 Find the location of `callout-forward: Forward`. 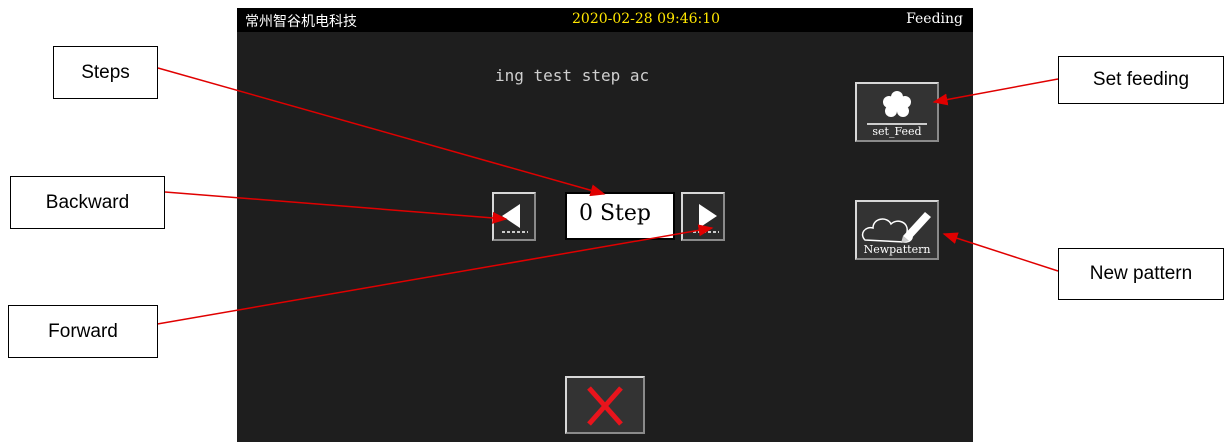

callout-forward: Forward is located at coordinates (83, 331).